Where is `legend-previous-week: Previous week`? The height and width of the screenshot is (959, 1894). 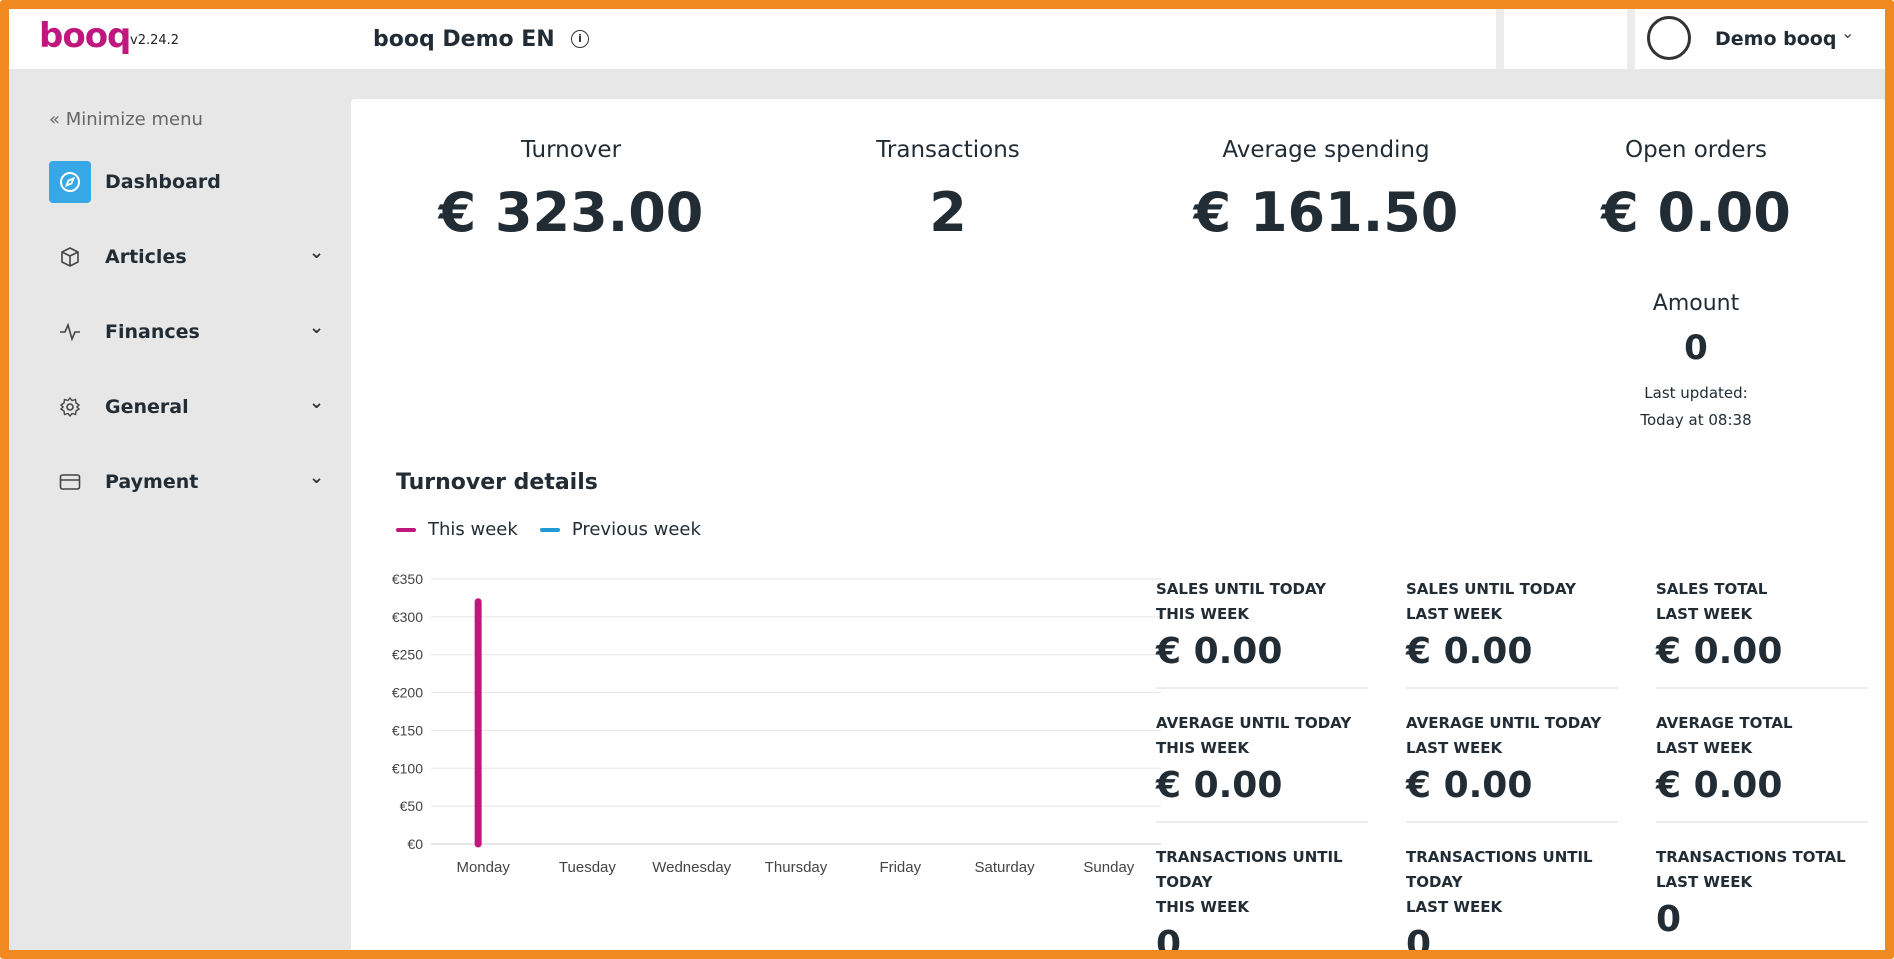 legend-previous-week: Previous week is located at coordinates (620, 529).